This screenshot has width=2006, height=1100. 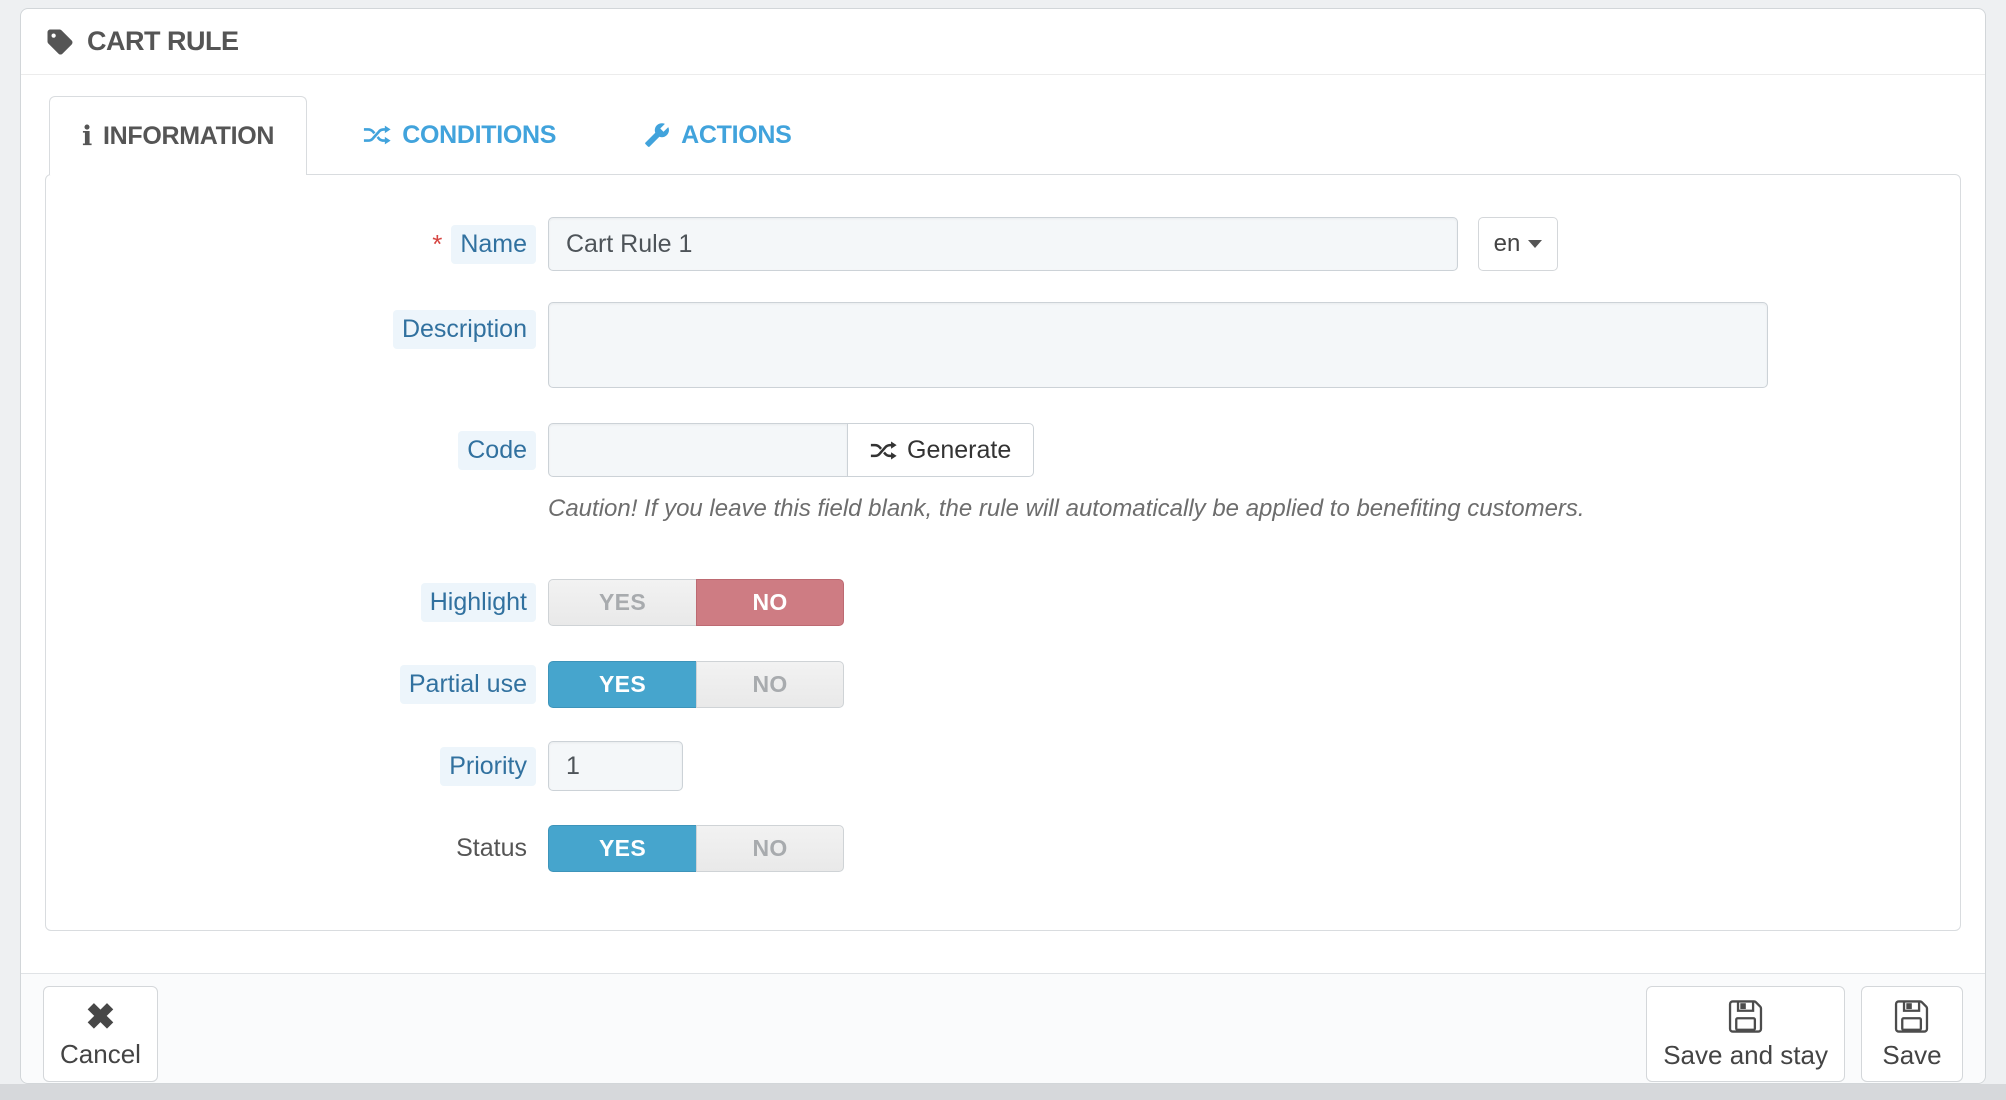 What do you see at coordinates (657, 135) in the screenshot?
I see `wrench-icon` at bounding box center [657, 135].